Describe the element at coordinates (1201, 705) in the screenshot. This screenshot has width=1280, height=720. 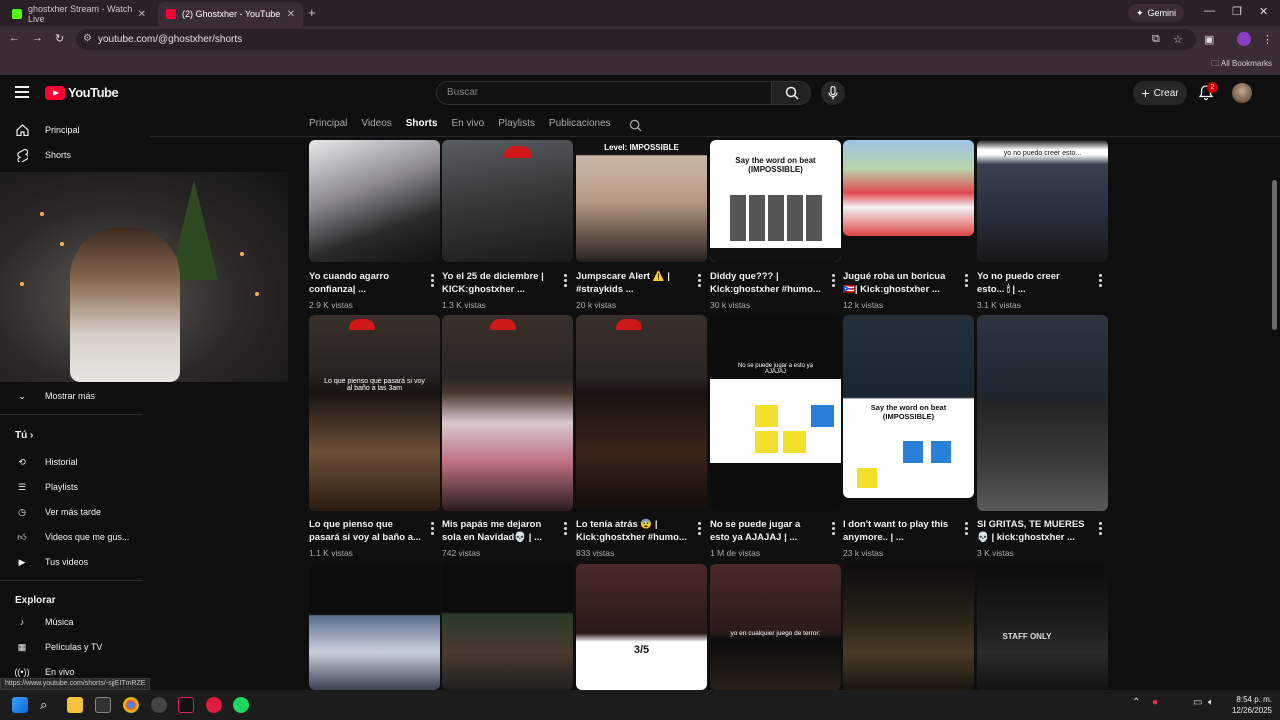
I see `network-icon: ▭` at that location.